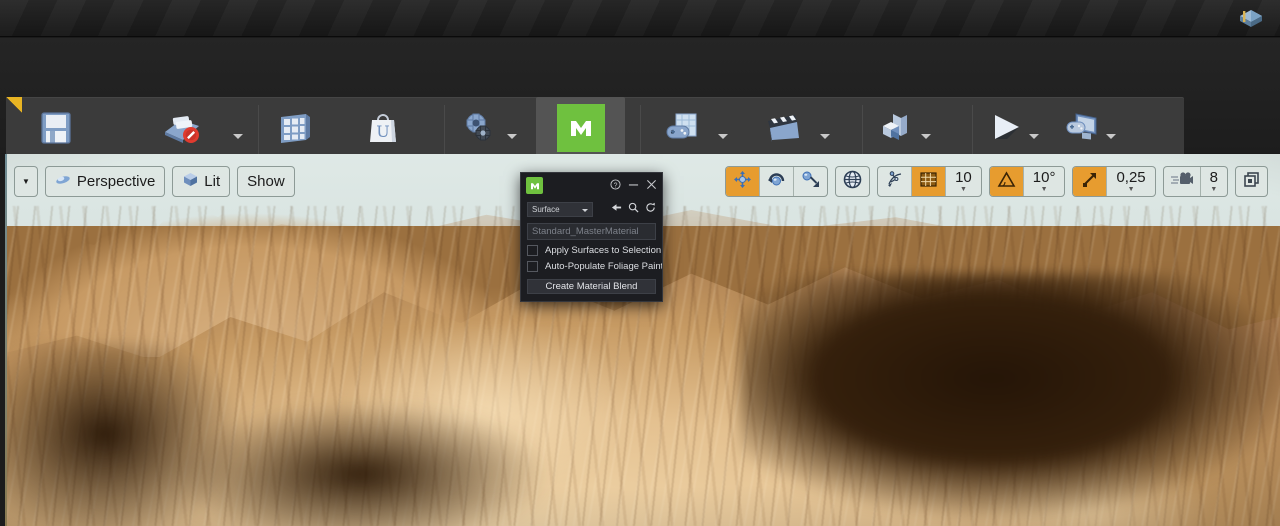  I want to click on megascans-window-controls: ?, so click(633, 186).